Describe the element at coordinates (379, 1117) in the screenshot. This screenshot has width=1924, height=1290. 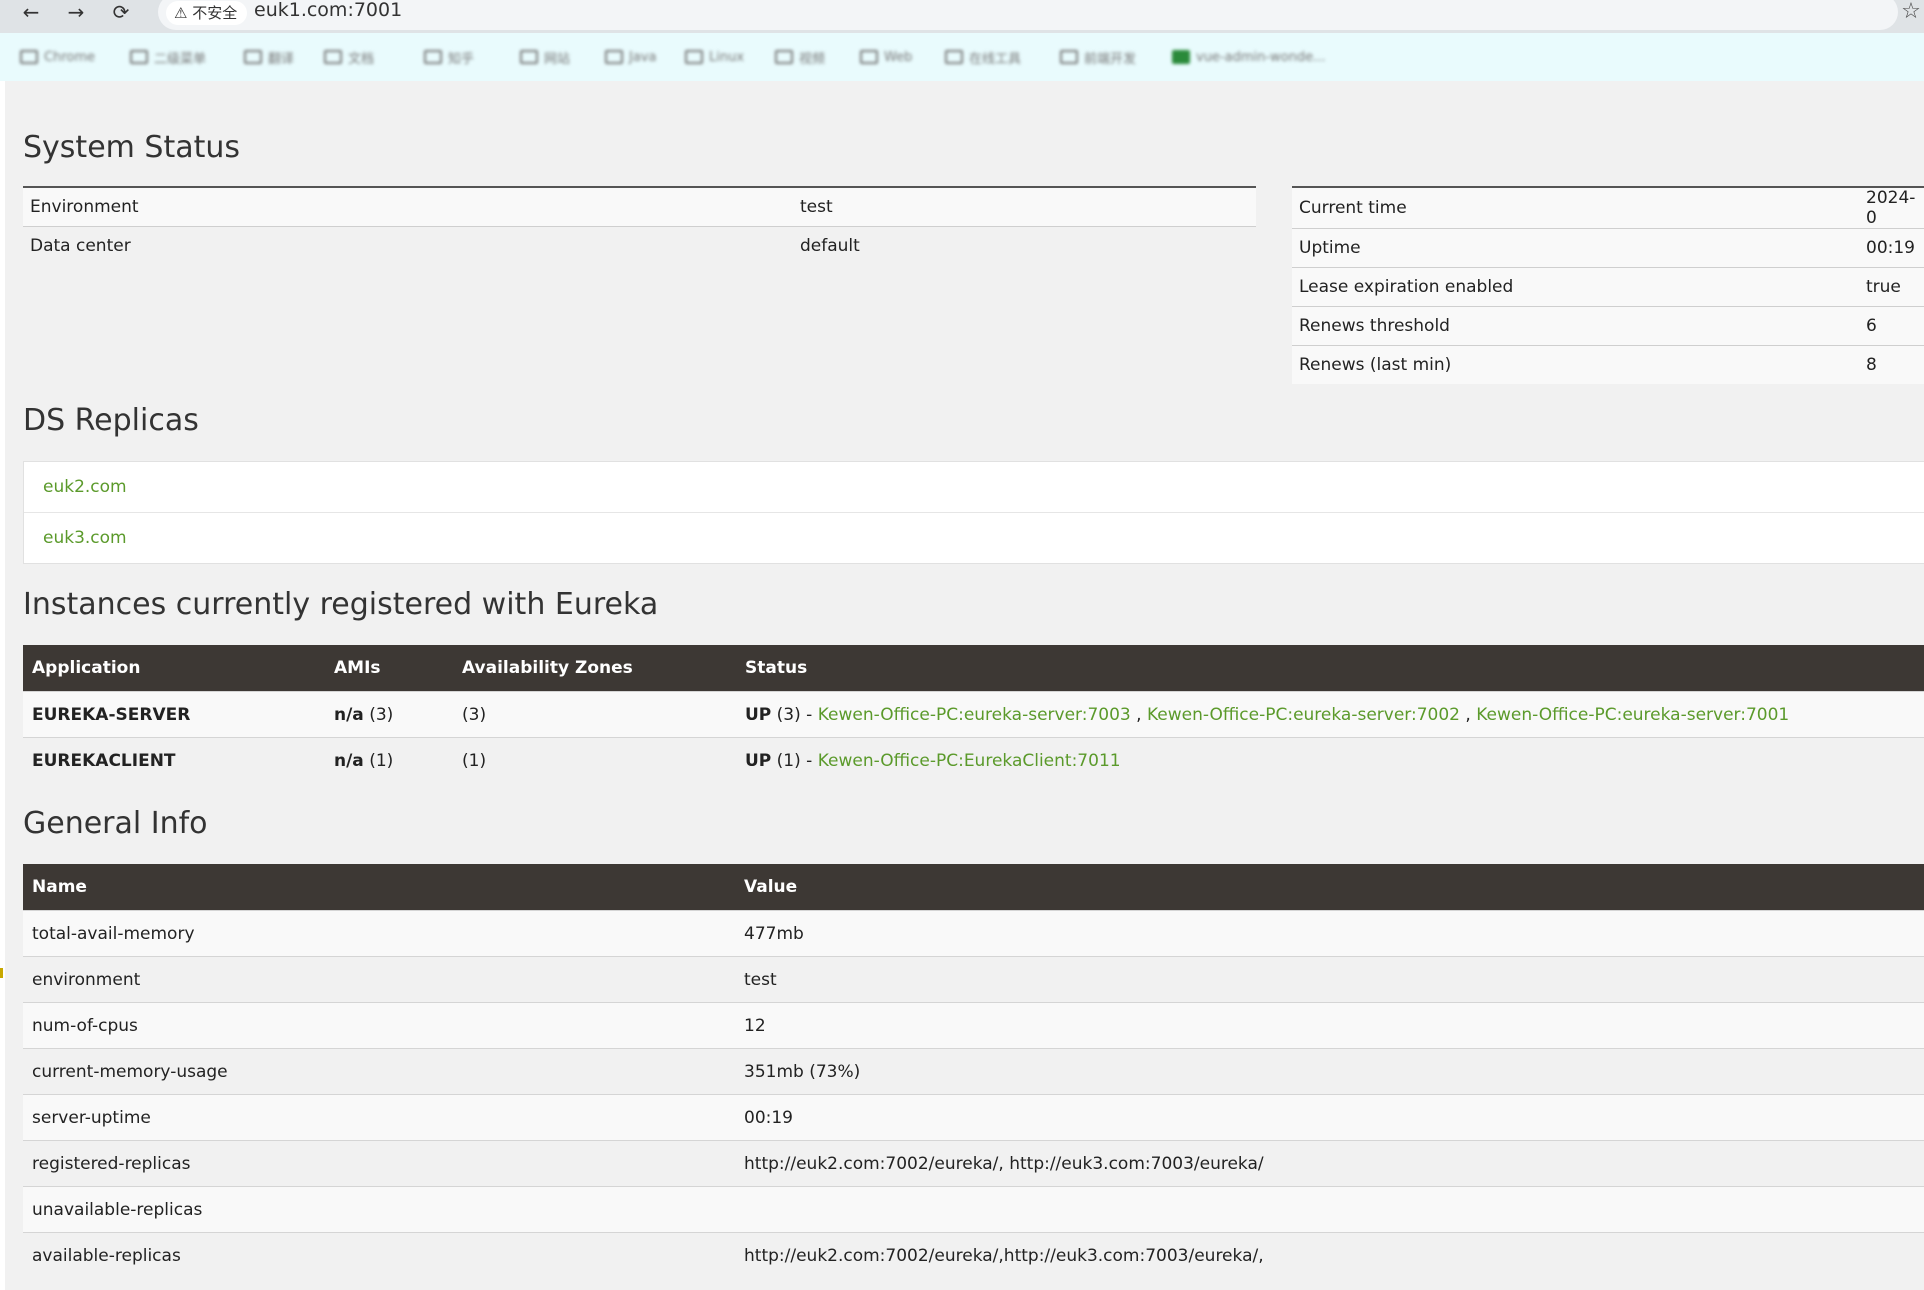
I see `info-name: server-uptime` at that location.